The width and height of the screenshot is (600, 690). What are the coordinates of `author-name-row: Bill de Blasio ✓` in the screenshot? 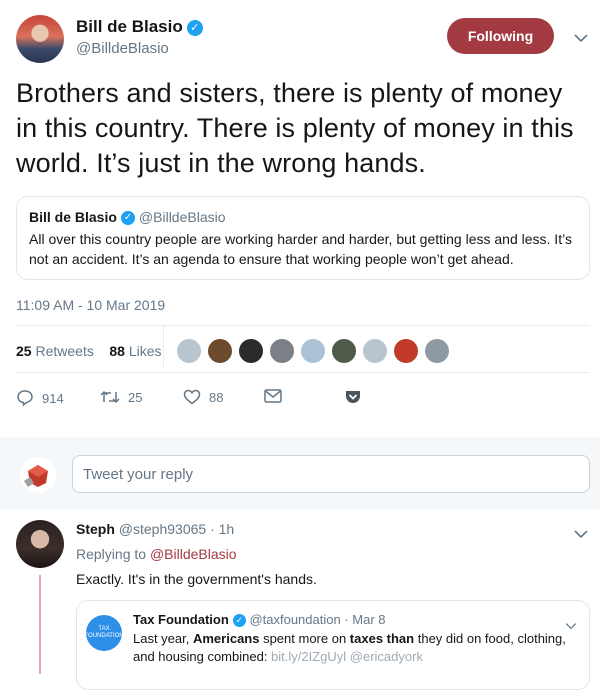 It's located at (139, 27).